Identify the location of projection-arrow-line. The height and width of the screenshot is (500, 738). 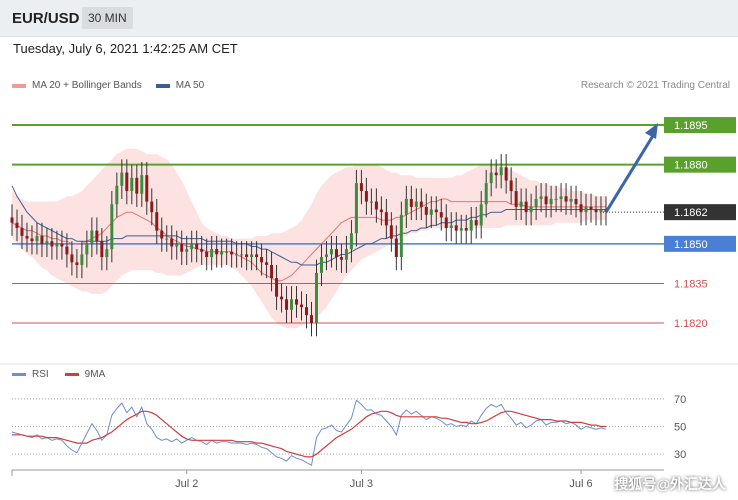
(630, 173).